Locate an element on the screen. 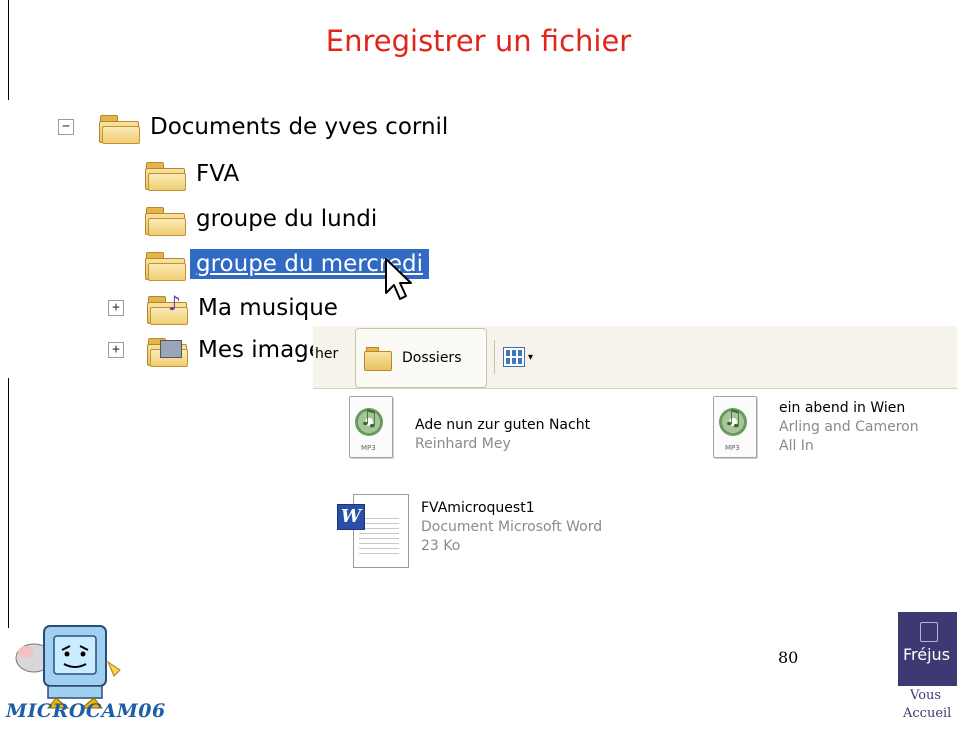 The image size is (957, 729). file-detail: Document Microsoft Word is located at coordinates (512, 527).